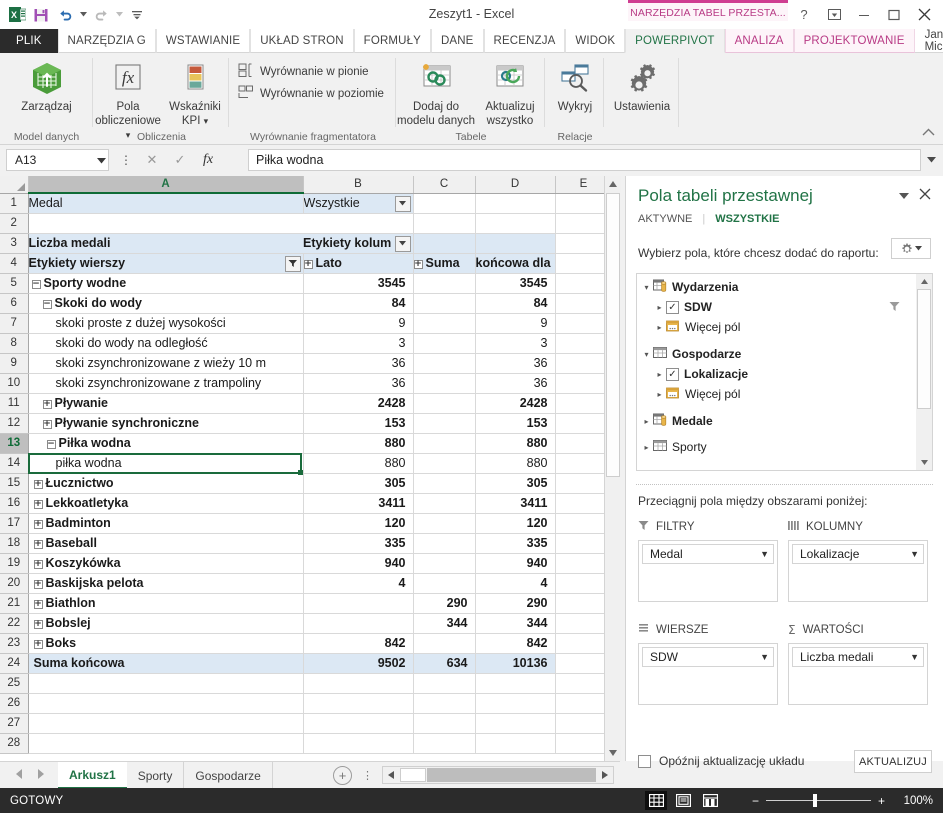 This screenshot has height=813, width=943. I want to click on filter-dropdown-icon, so click(402, 203).